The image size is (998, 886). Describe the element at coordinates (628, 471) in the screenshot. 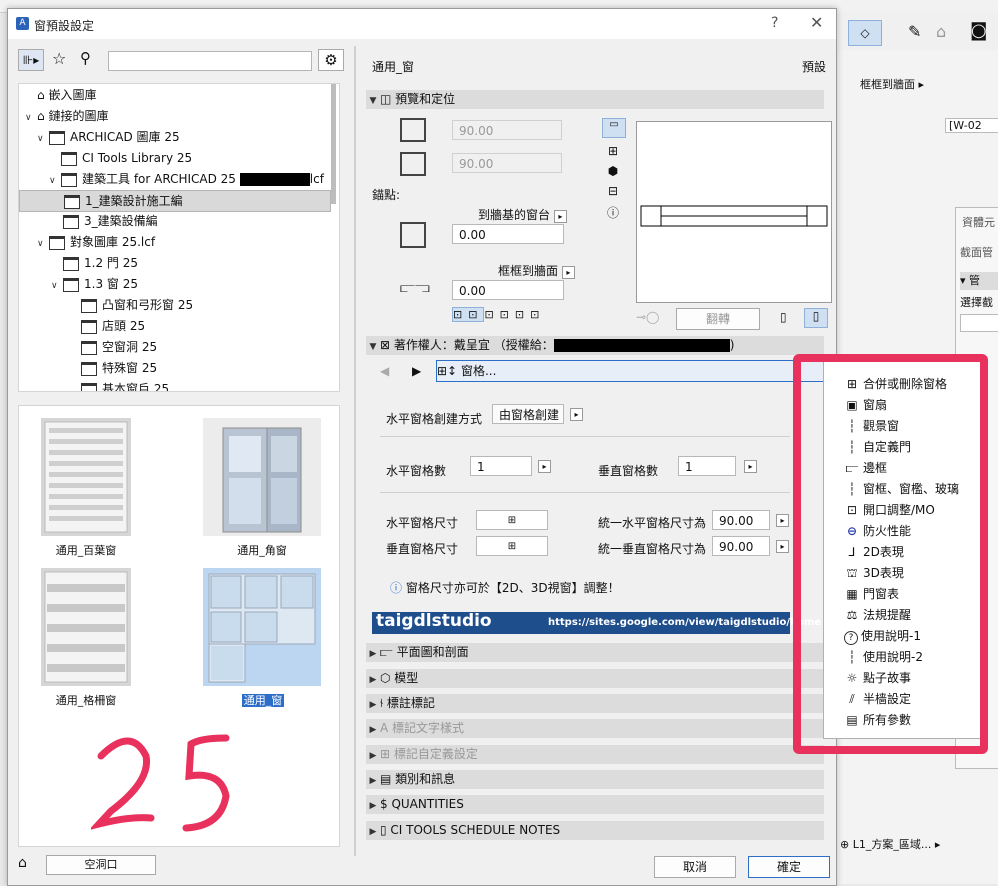

I see `v-grid-count-label: 垂直窗格數` at that location.